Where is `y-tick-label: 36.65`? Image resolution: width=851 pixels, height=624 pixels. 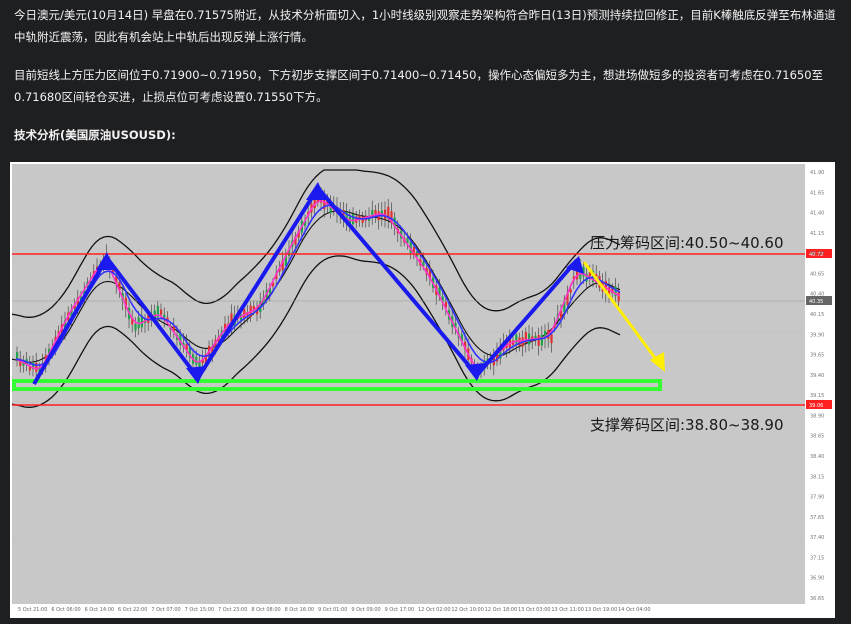 y-tick-label: 36.65 is located at coordinates (817, 599).